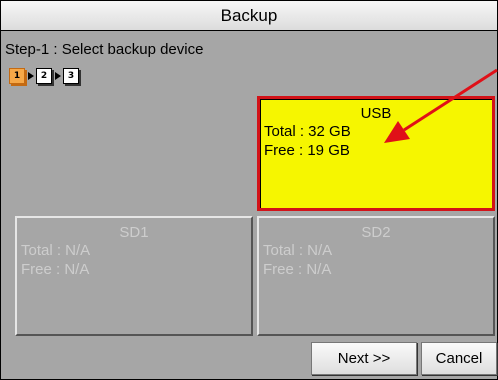  I want to click on step-1-indicator: 1, so click(17, 76).